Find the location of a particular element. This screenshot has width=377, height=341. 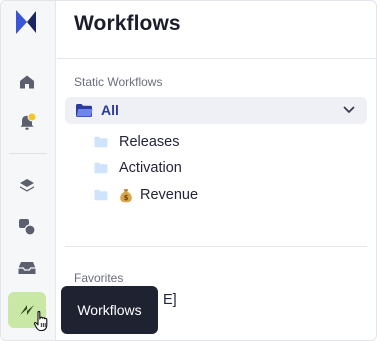

tree-item-label: Revenue is located at coordinates (169, 195).